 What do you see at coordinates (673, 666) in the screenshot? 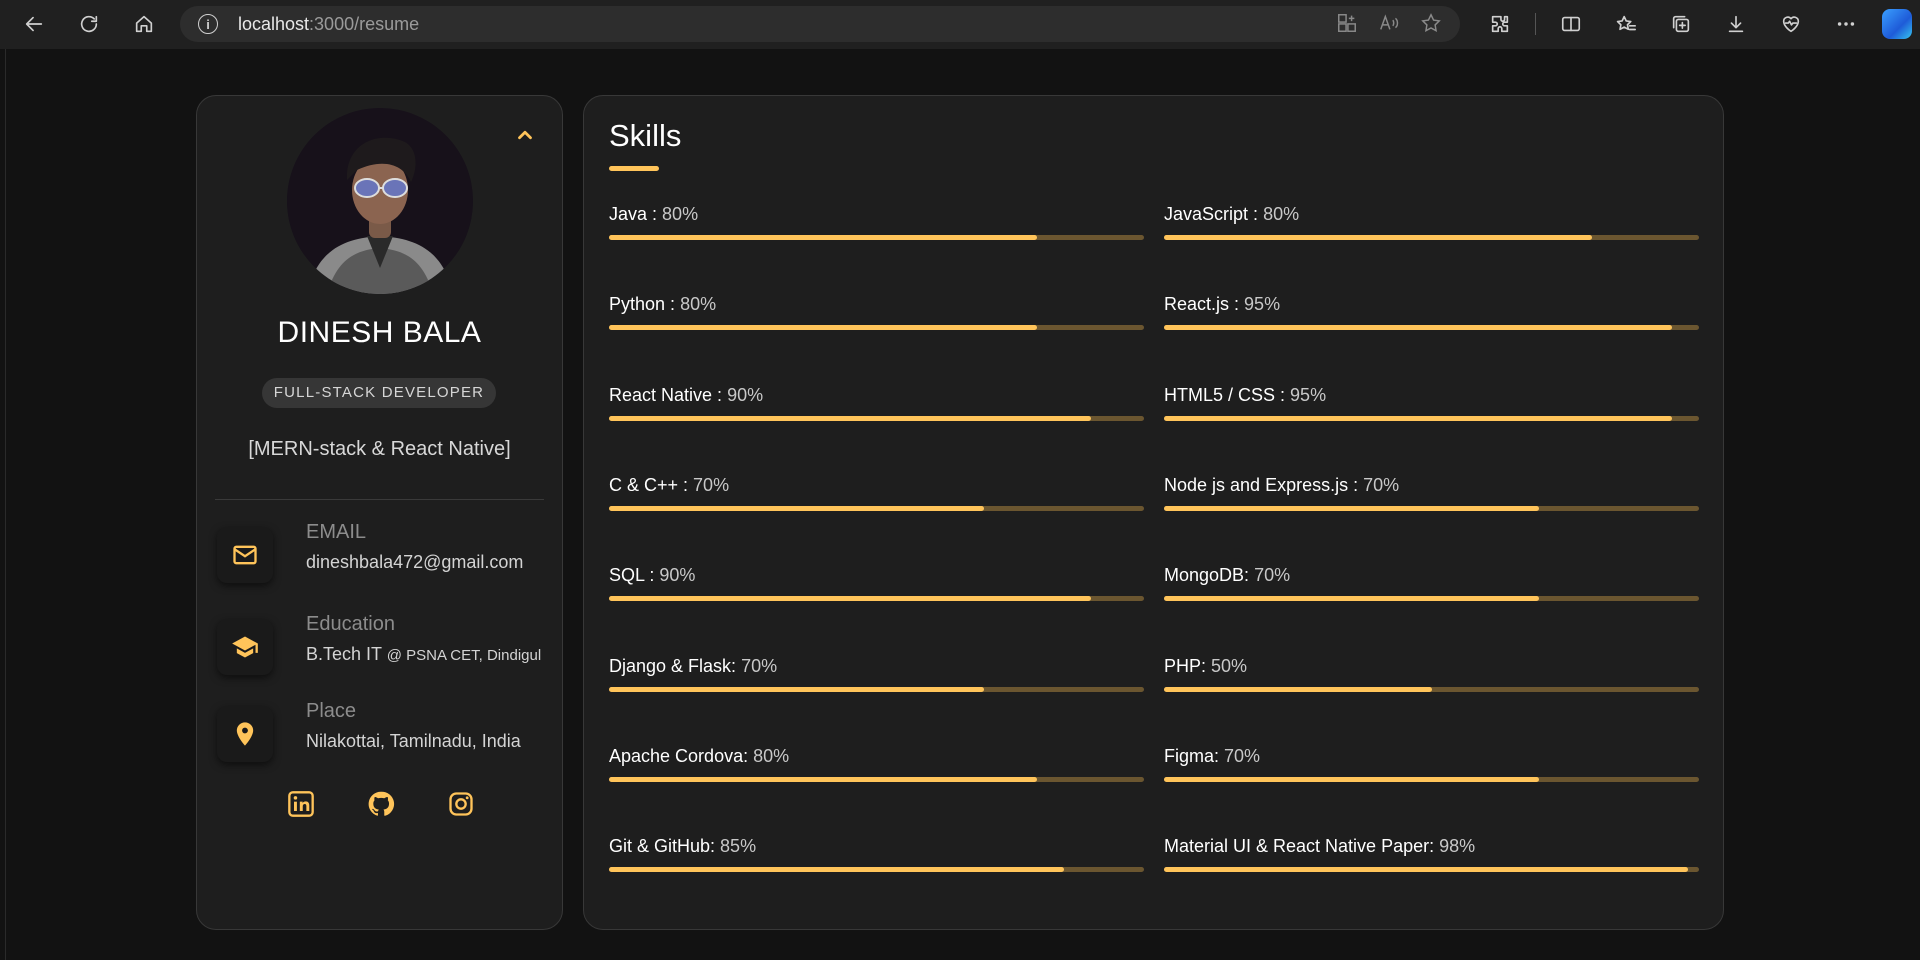
I see `skill-name: Django & Flask:` at bounding box center [673, 666].